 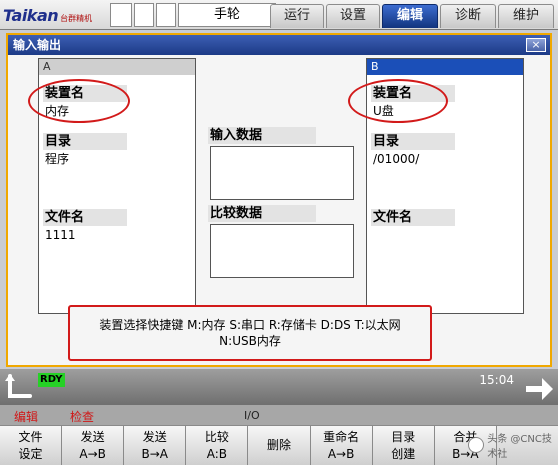 I want to click on panel-a-header: A, so click(x=117, y=67).